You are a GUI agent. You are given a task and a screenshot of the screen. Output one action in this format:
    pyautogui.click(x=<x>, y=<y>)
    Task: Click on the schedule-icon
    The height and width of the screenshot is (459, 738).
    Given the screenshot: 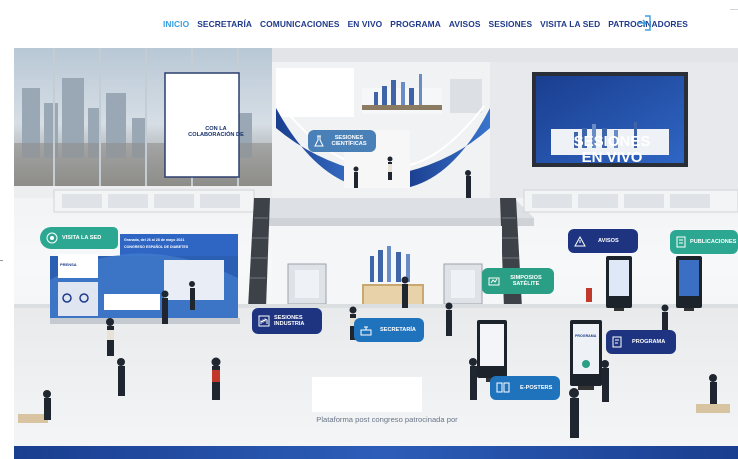 What is the action you would take?
    pyautogui.click(x=617, y=342)
    